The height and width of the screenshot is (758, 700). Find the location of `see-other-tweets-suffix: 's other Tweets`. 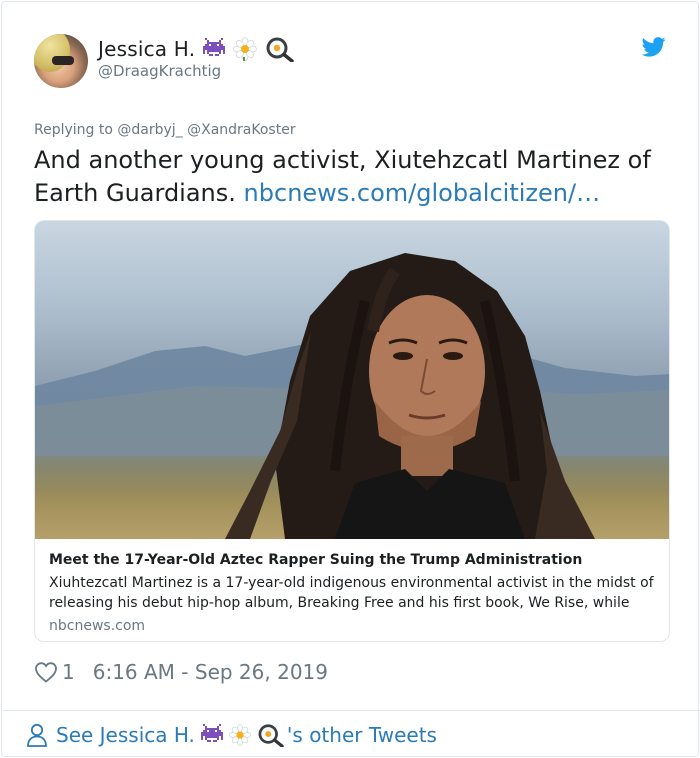

see-other-tweets-suffix: 's other Tweets is located at coordinates (361, 735).